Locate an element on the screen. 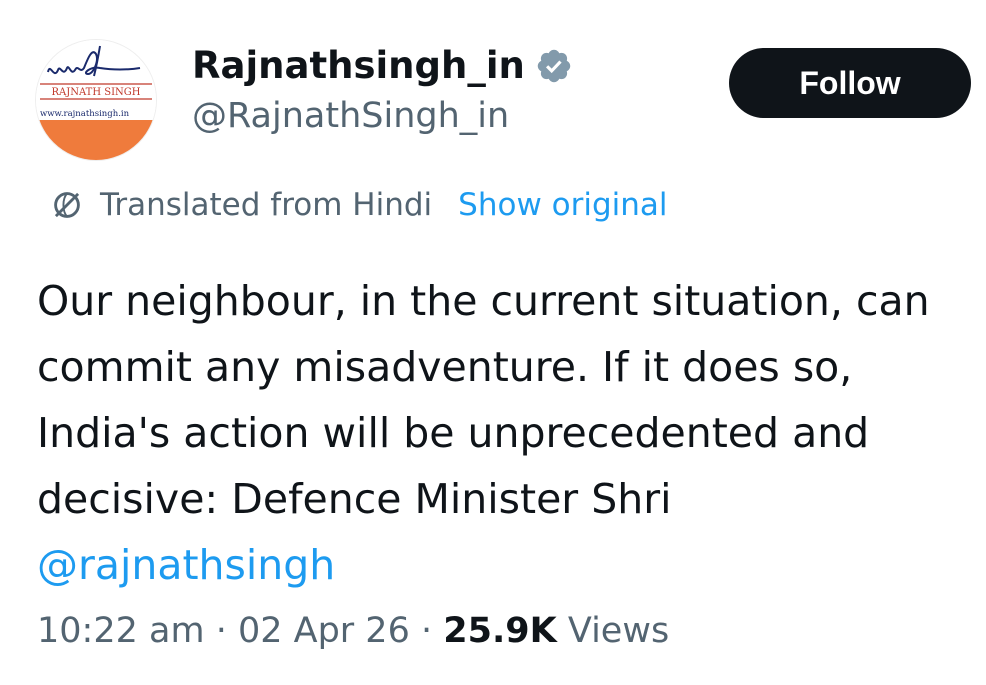 The height and width of the screenshot is (685, 986). tweet-date: 02 Apr 26 is located at coordinates (324, 631).